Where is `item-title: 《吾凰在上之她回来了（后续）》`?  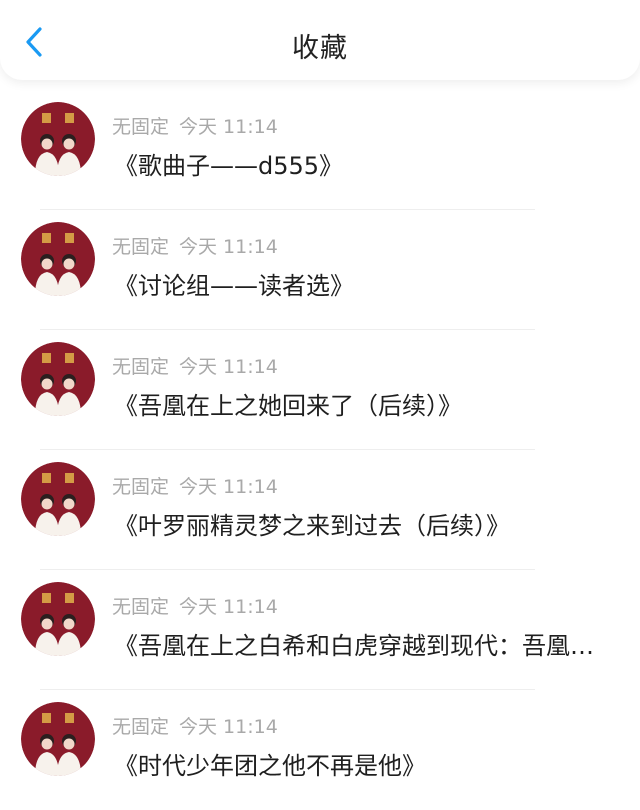
item-title: 《吾凰在上之她回来了（后续）》 is located at coordinates (288, 406).